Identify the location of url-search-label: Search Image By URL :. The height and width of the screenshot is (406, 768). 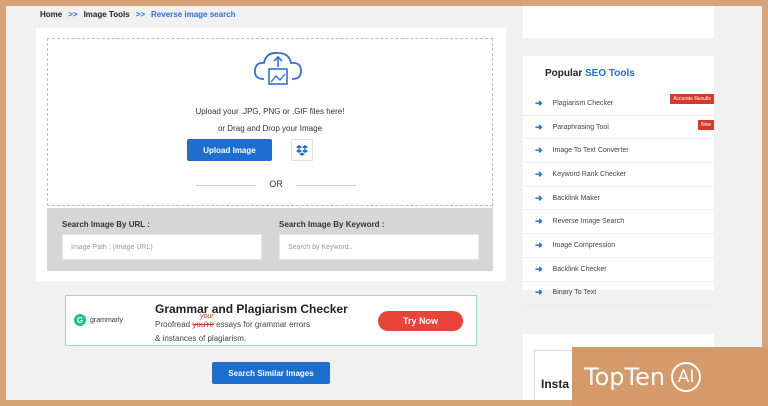
(106, 224).